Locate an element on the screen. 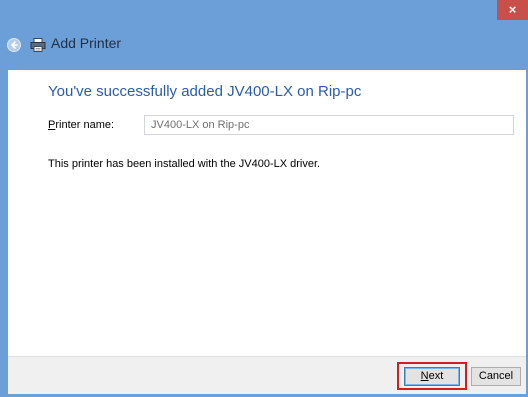 The width and height of the screenshot is (528, 397). dialog-header: Add Printer is located at coordinates (264, 45).